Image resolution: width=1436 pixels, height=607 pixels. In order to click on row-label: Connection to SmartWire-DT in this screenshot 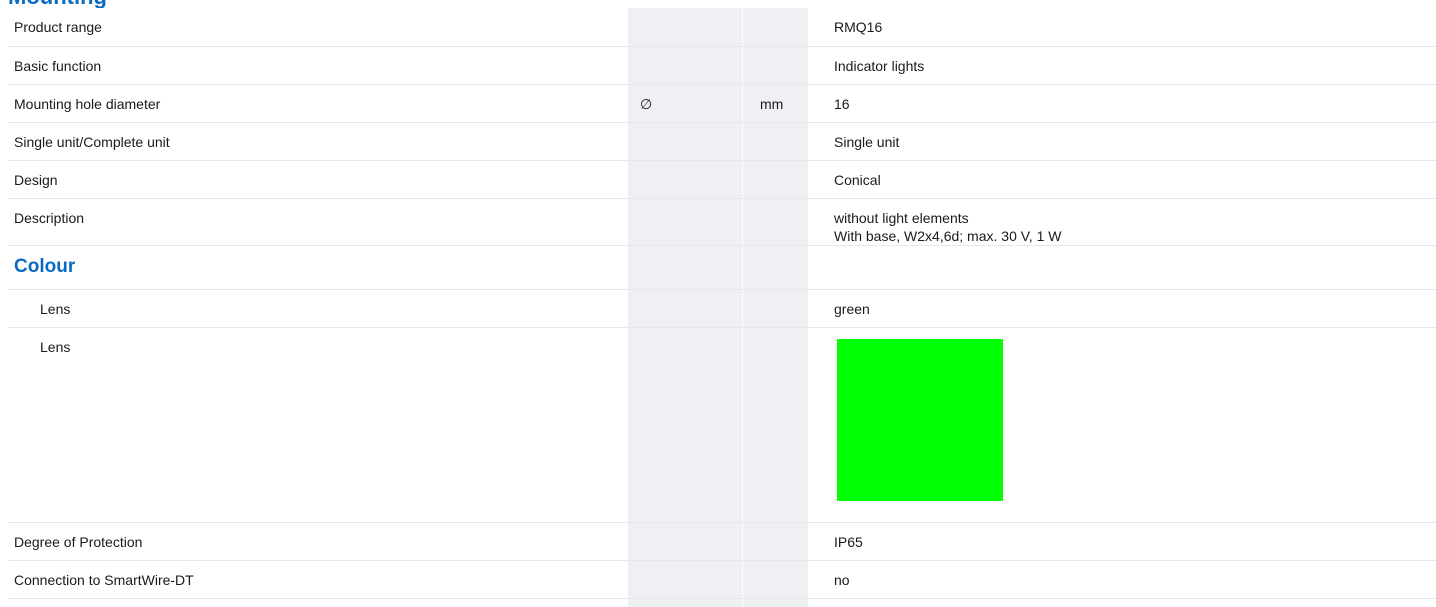, I will do `click(321, 579)`.